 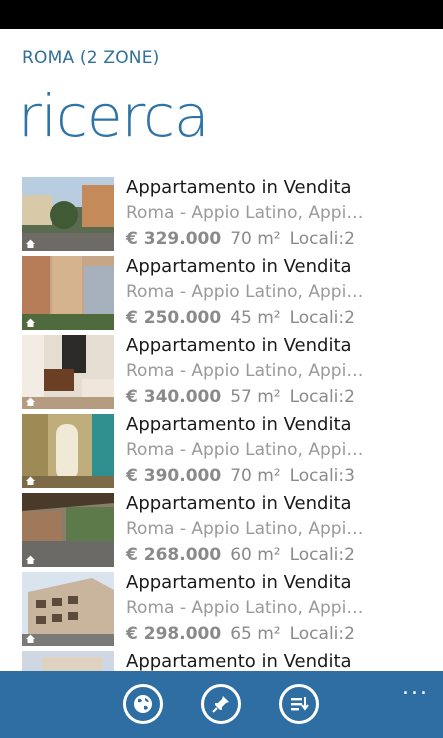 I want to click on list-sort-button, so click(x=299, y=704).